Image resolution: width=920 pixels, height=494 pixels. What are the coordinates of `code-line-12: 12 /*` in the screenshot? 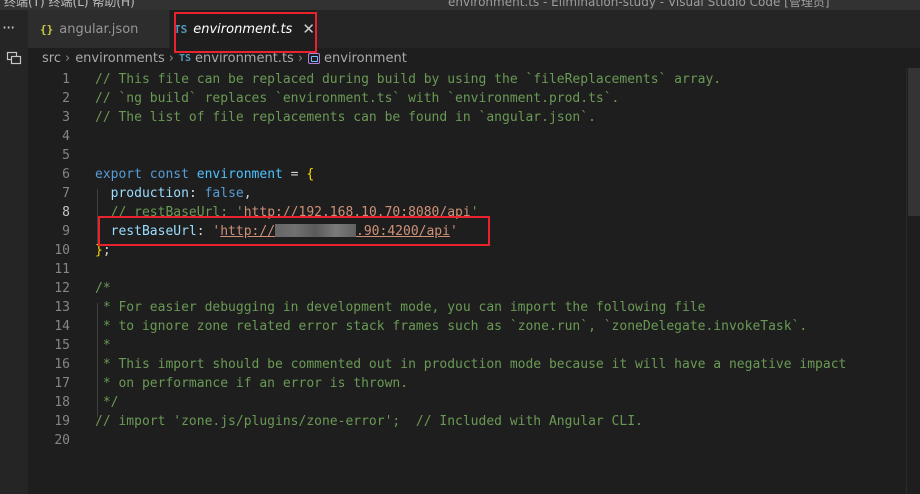 It's located at (474, 288).